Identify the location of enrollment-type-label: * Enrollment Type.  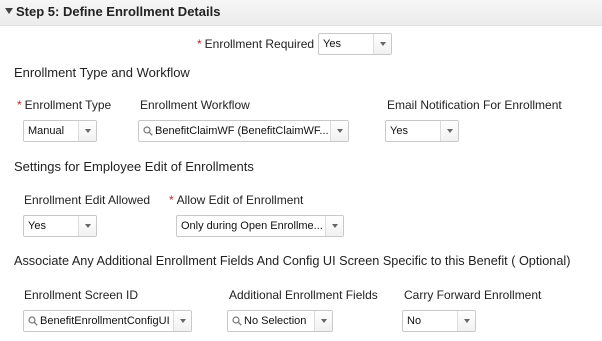
(64, 105).